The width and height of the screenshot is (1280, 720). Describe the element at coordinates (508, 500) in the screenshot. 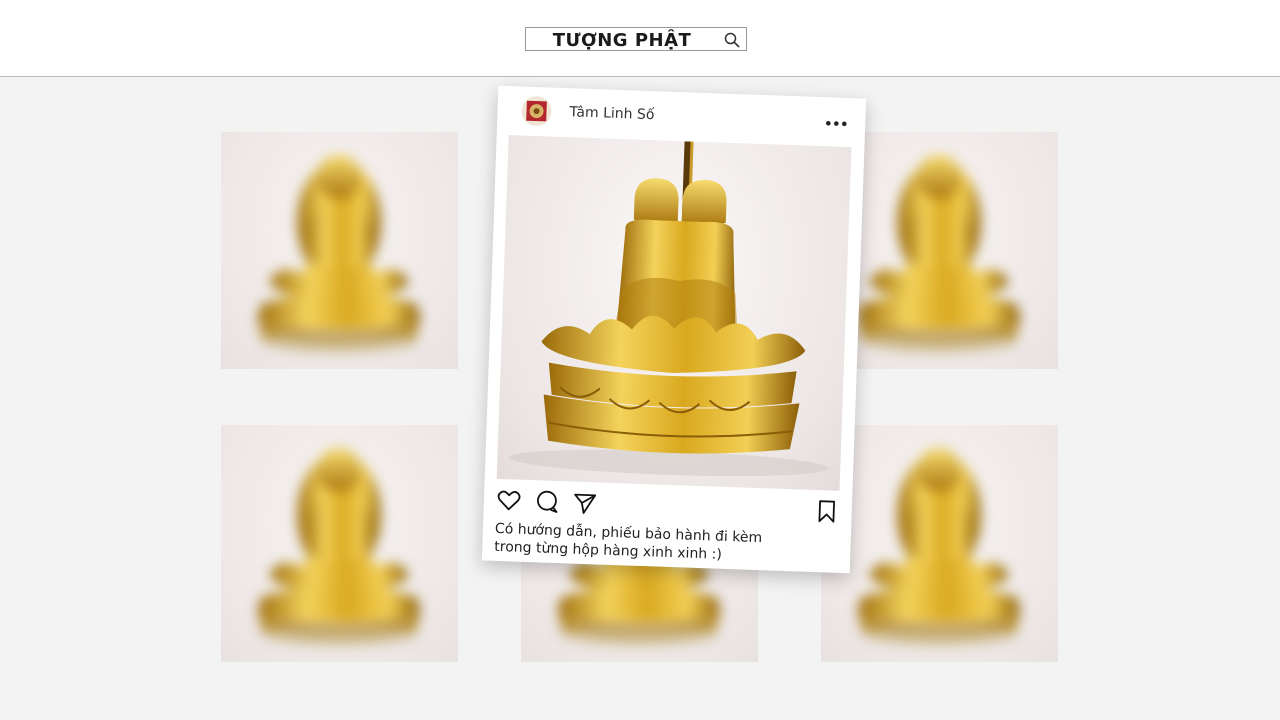

I see `heart-icon` at that location.